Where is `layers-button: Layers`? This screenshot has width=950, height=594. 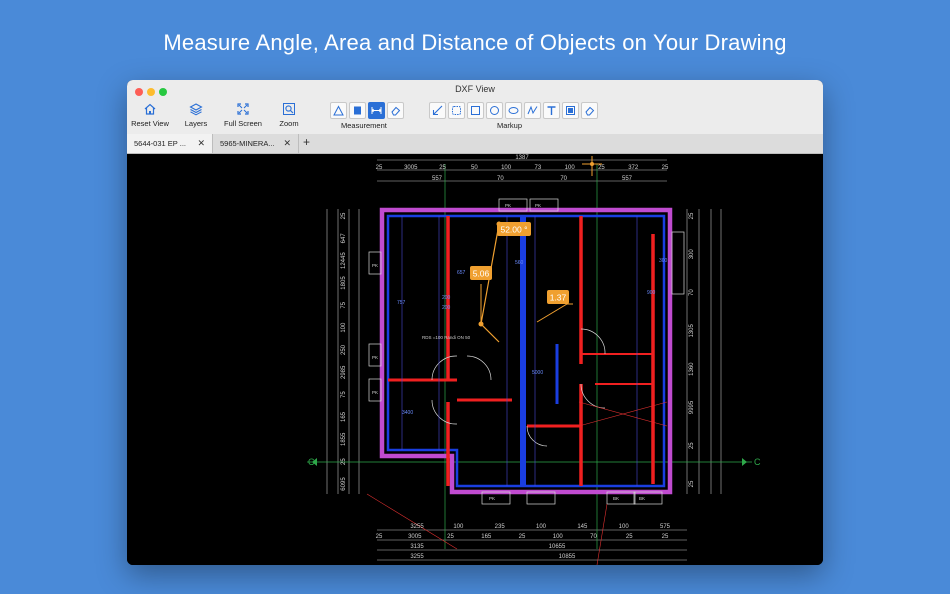
layers-button: Layers is located at coordinates (196, 115).